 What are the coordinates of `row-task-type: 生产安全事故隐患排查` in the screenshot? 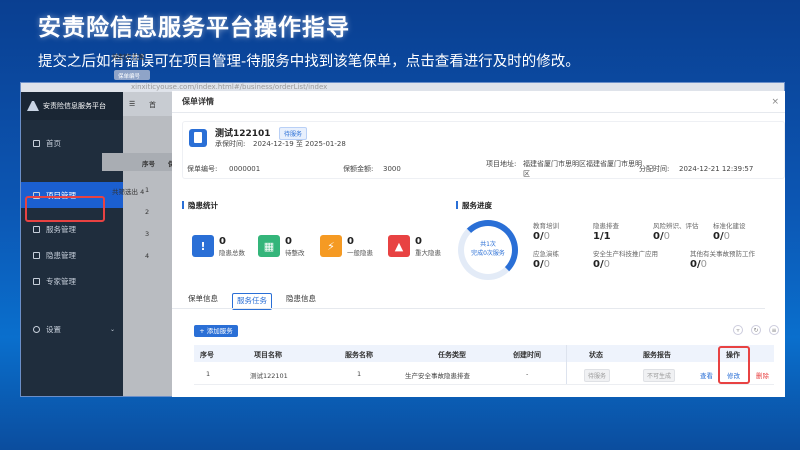 It's located at (437, 376).